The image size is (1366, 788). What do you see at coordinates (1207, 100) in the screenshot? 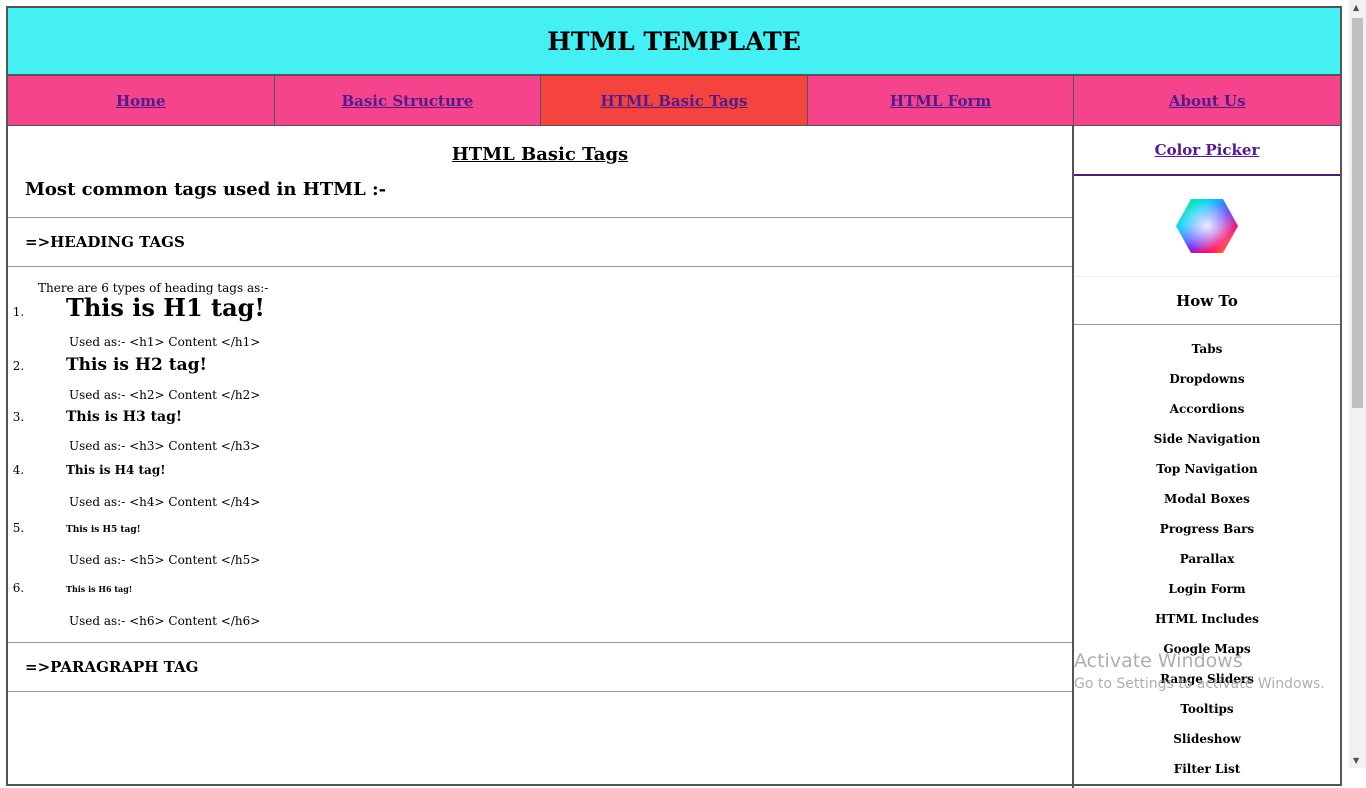
I see `nav-about-us: About Us` at bounding box center [1207, 100].